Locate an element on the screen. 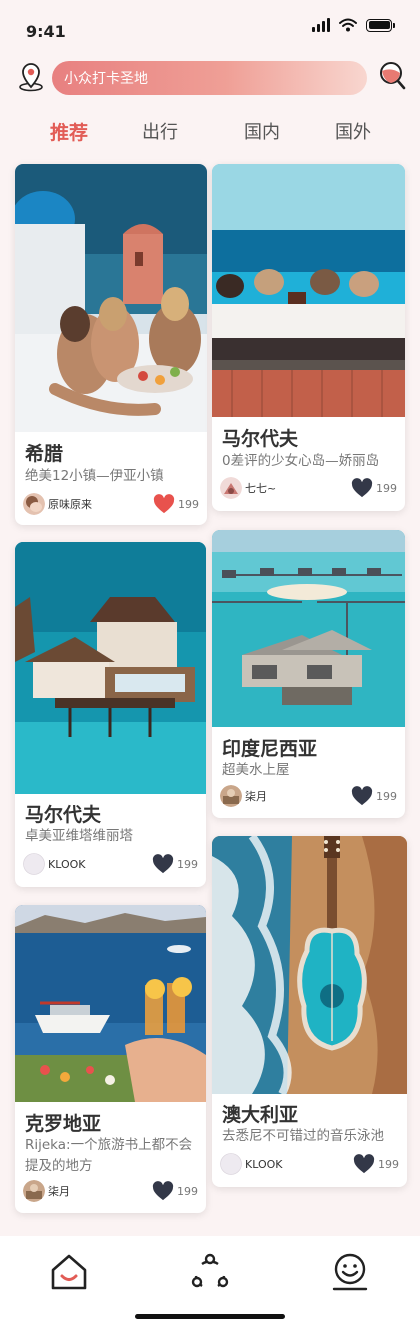  home-icon is located at coordinates (69, 1272).